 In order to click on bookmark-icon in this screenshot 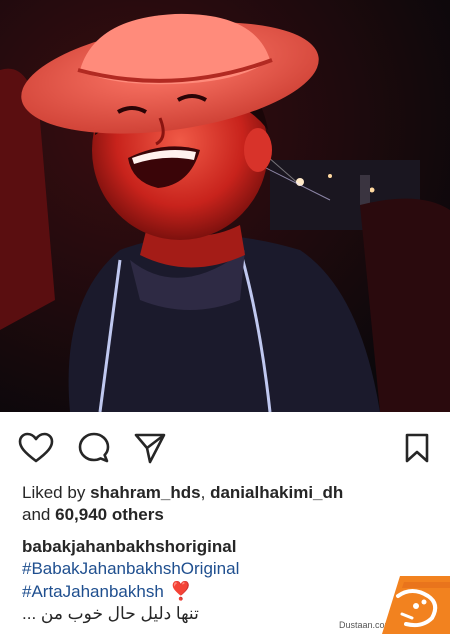, I will do `click(417, 448)`.